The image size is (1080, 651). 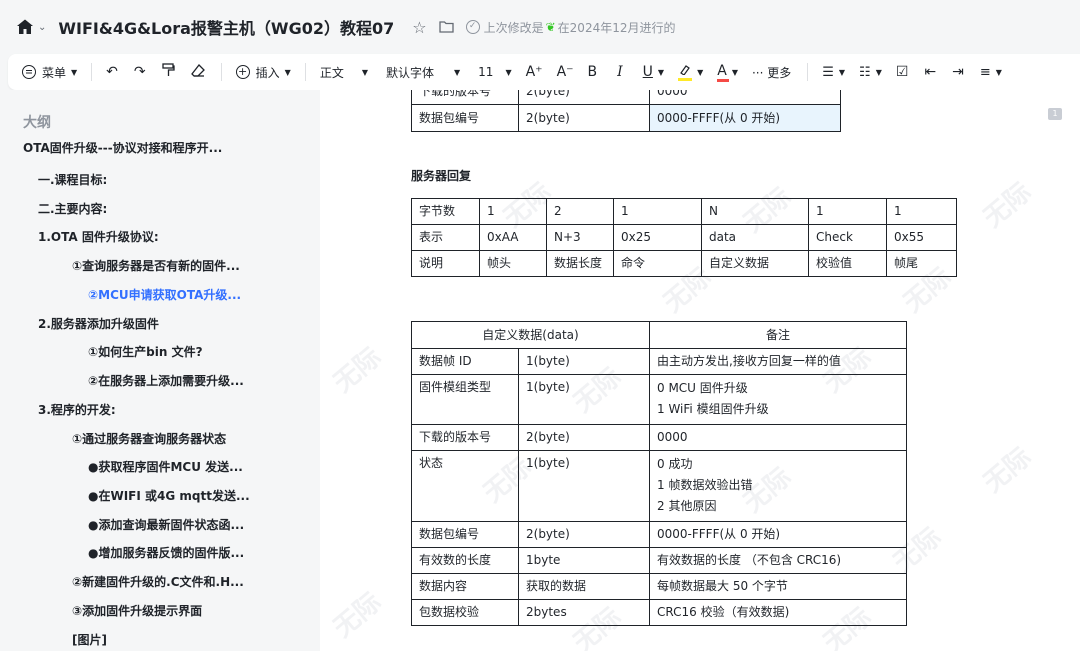 I want to click on outline-item: 二.主要内容:, so click(x=72, y=208).